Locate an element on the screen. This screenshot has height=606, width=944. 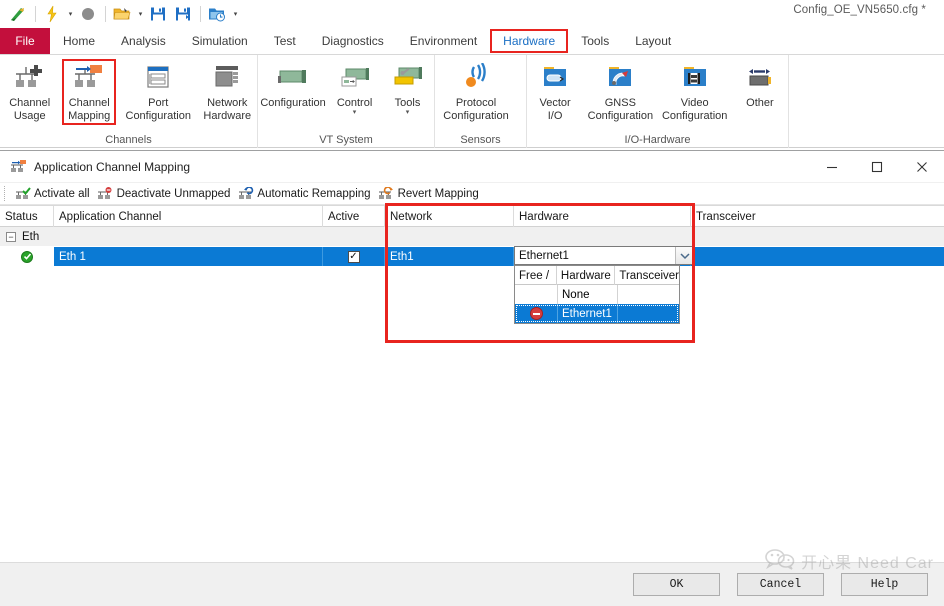
dialog-title-text: Application Channel Mapping is located at coordinates (112, 166).